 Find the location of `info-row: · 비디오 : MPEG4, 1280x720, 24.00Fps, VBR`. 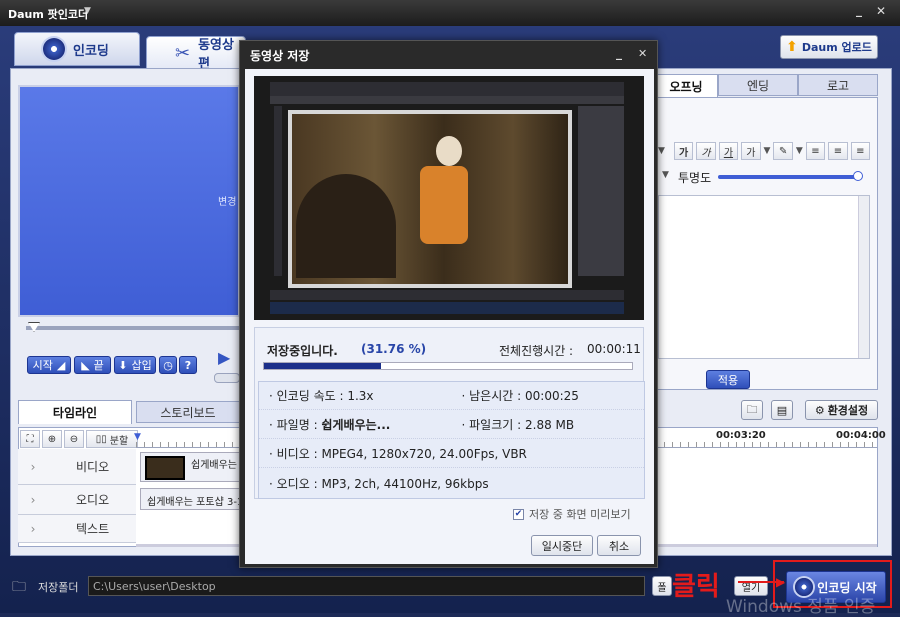

info-row: · 비디오 : MPEG4, 1280x720, 24.00Fps, VBR is located at coordinates (451, 454).